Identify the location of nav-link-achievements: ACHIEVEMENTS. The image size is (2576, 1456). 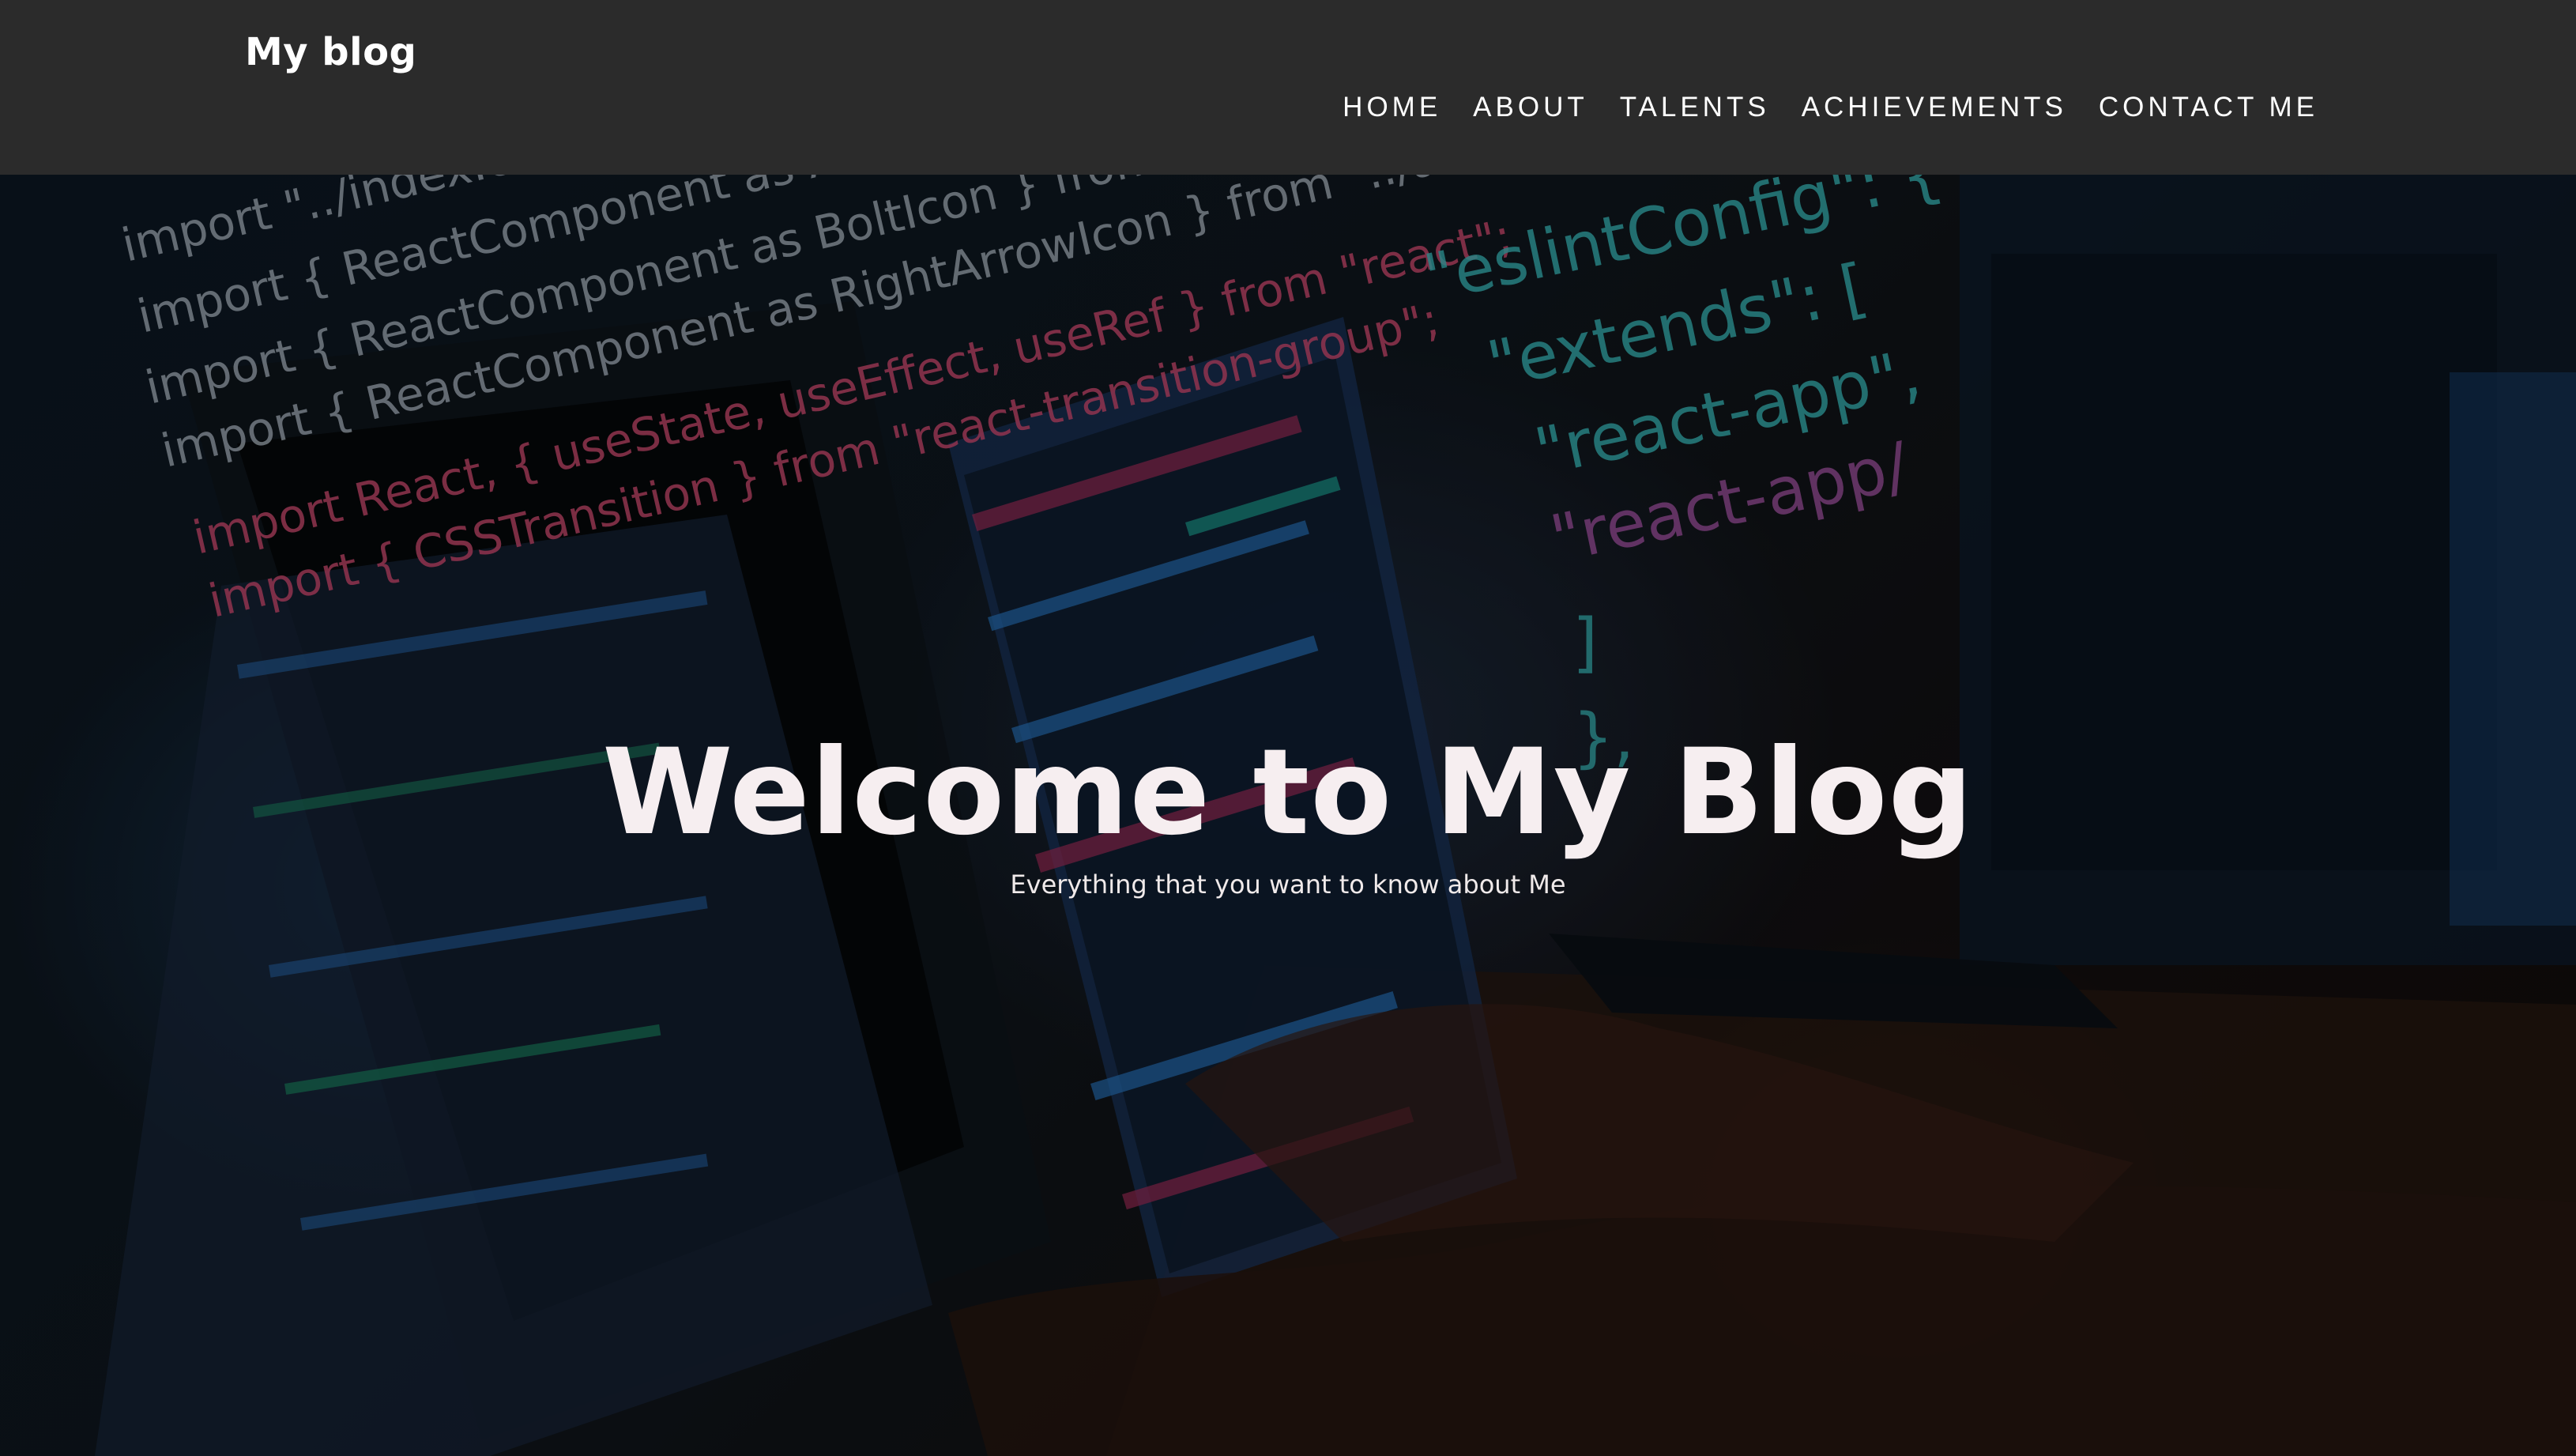
(1934, 107).